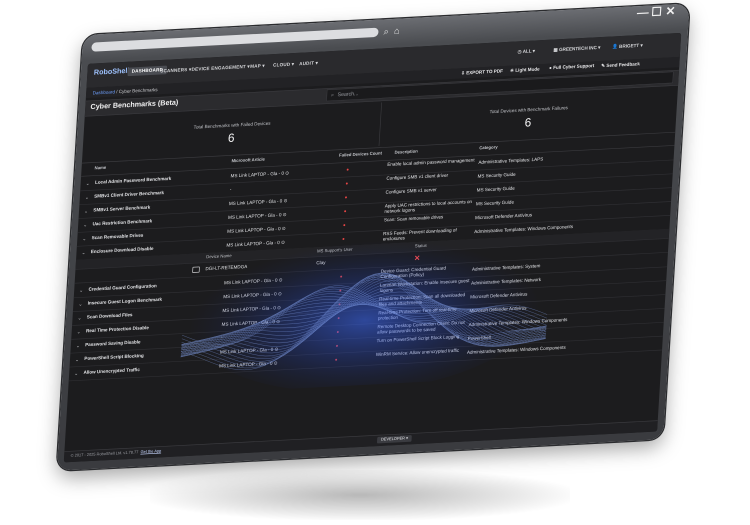  Describe the element at coordinates (117, 330) in the screenshot. I see `benchmark-name: Real Time Protection Disable` at that location.